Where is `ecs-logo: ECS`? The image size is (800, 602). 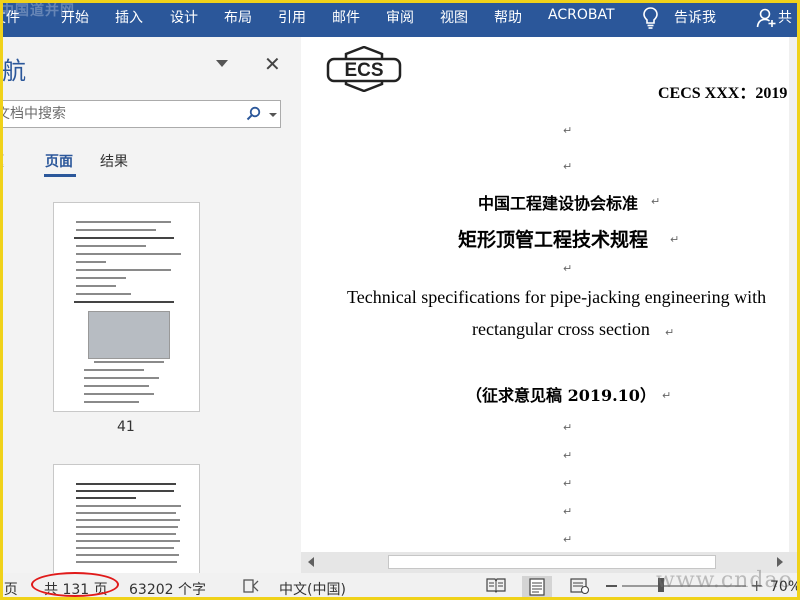 ecs-logo: ECS is located at coordinates (364, 69).